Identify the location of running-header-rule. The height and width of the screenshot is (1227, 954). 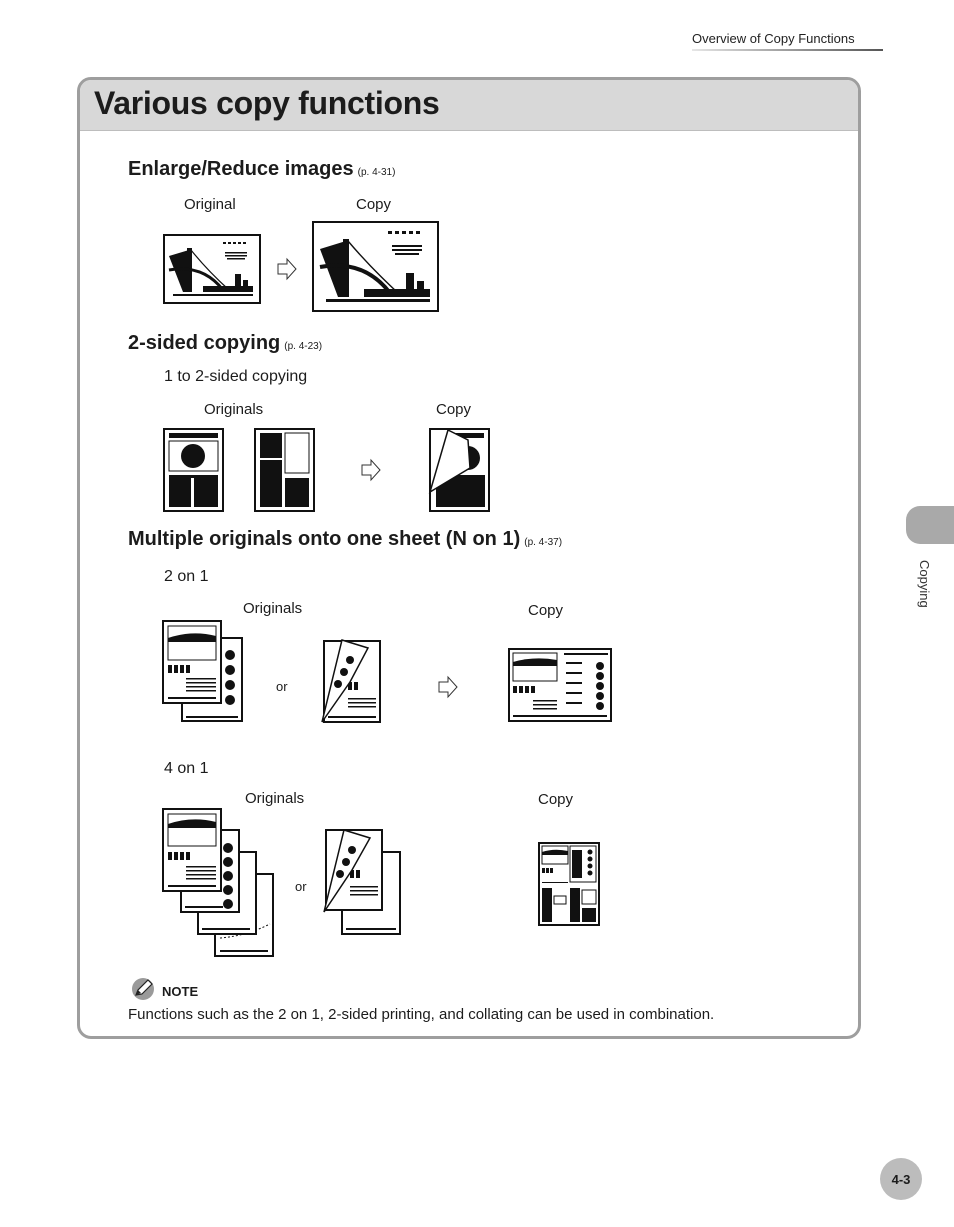
(787, 50).